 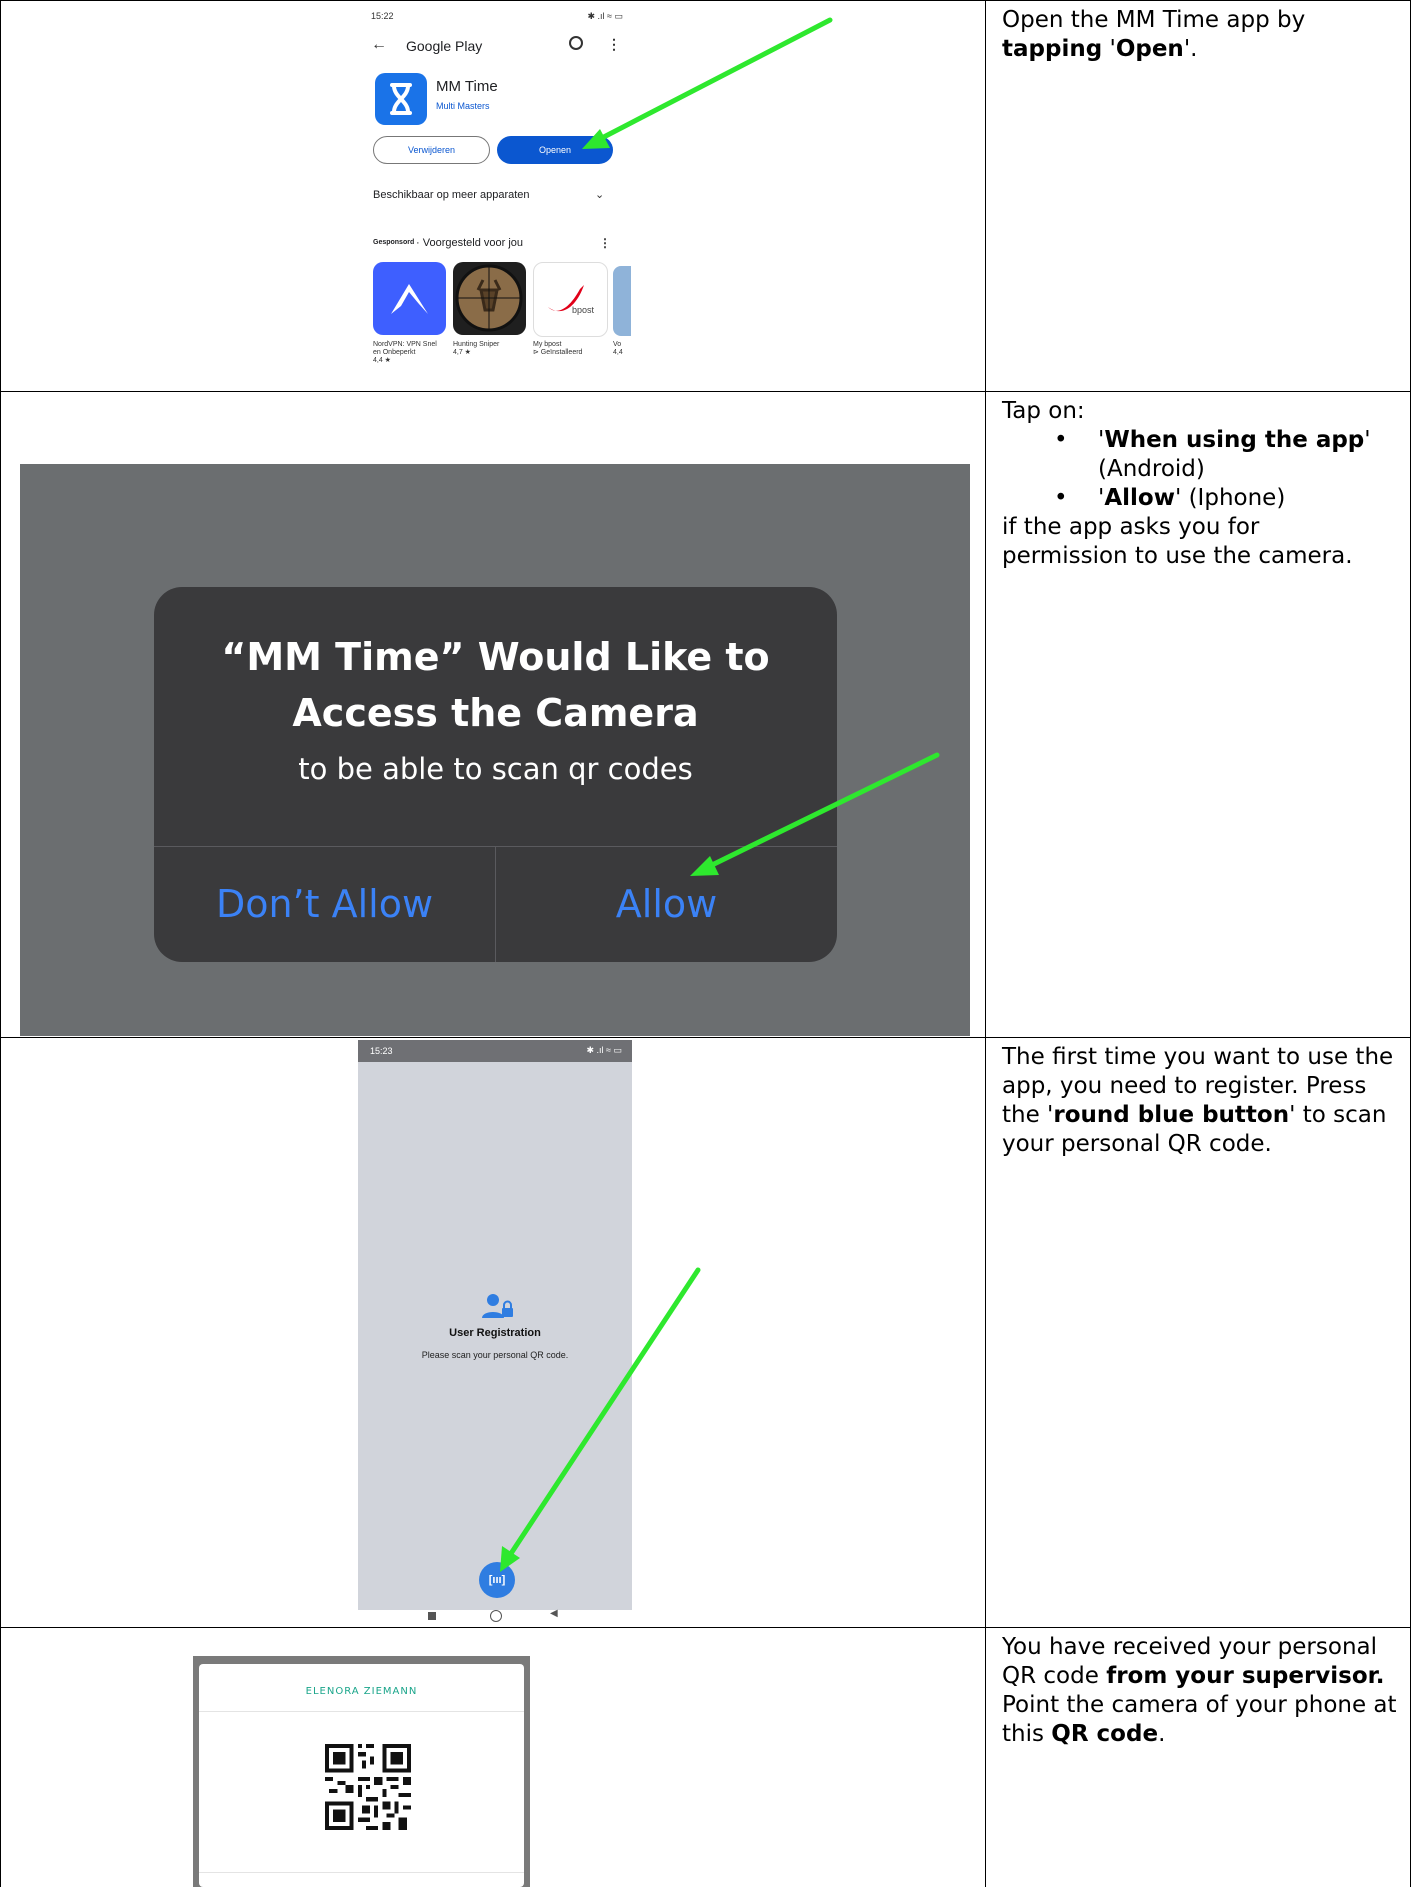 I want to click on bullet-android: 'When using the app'(Android), so click(x=1202, y=455).